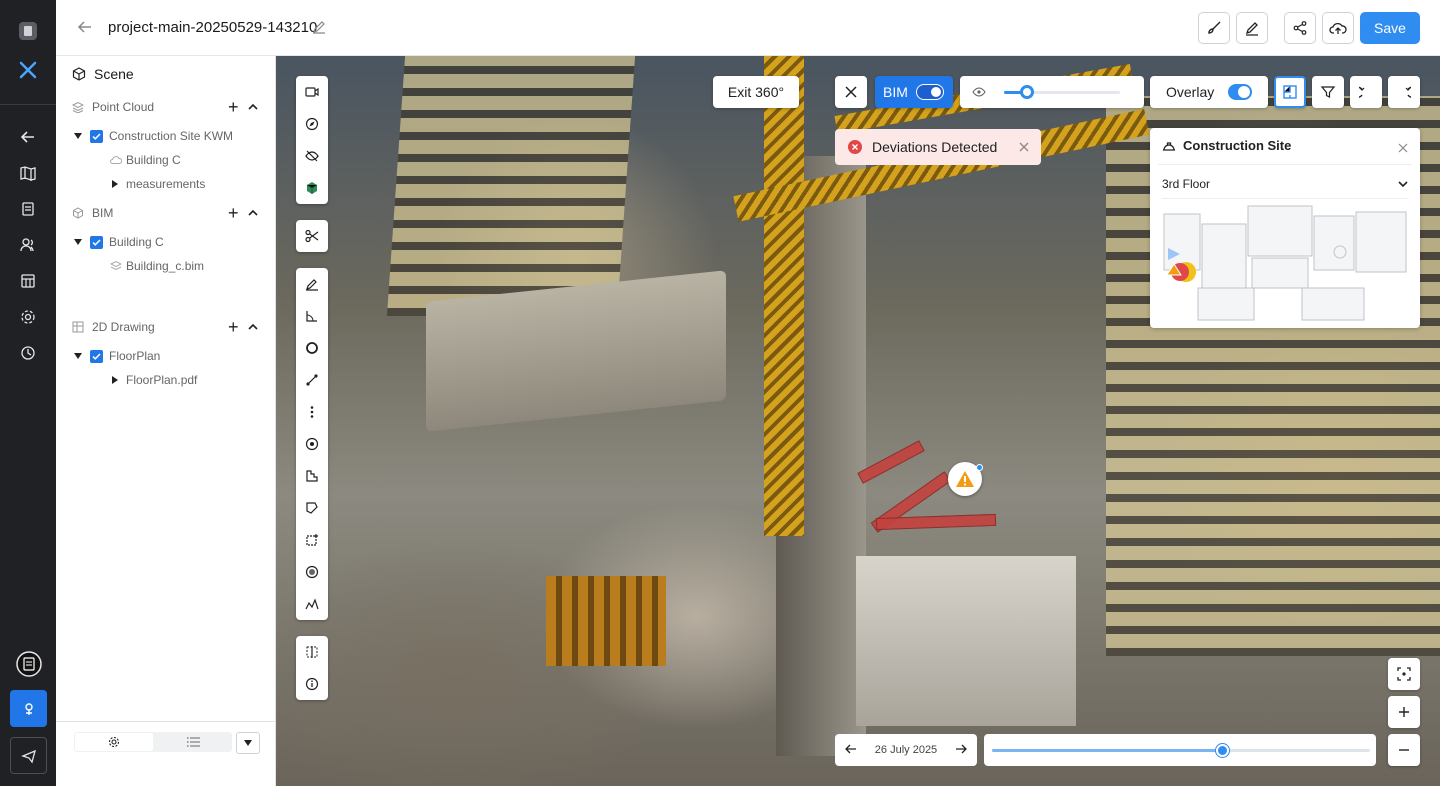 This screenshot has width=1440, height=786. Describe the element at coordinates (114, 742) in the screenshot. I see `settings-view-tab` at that location.